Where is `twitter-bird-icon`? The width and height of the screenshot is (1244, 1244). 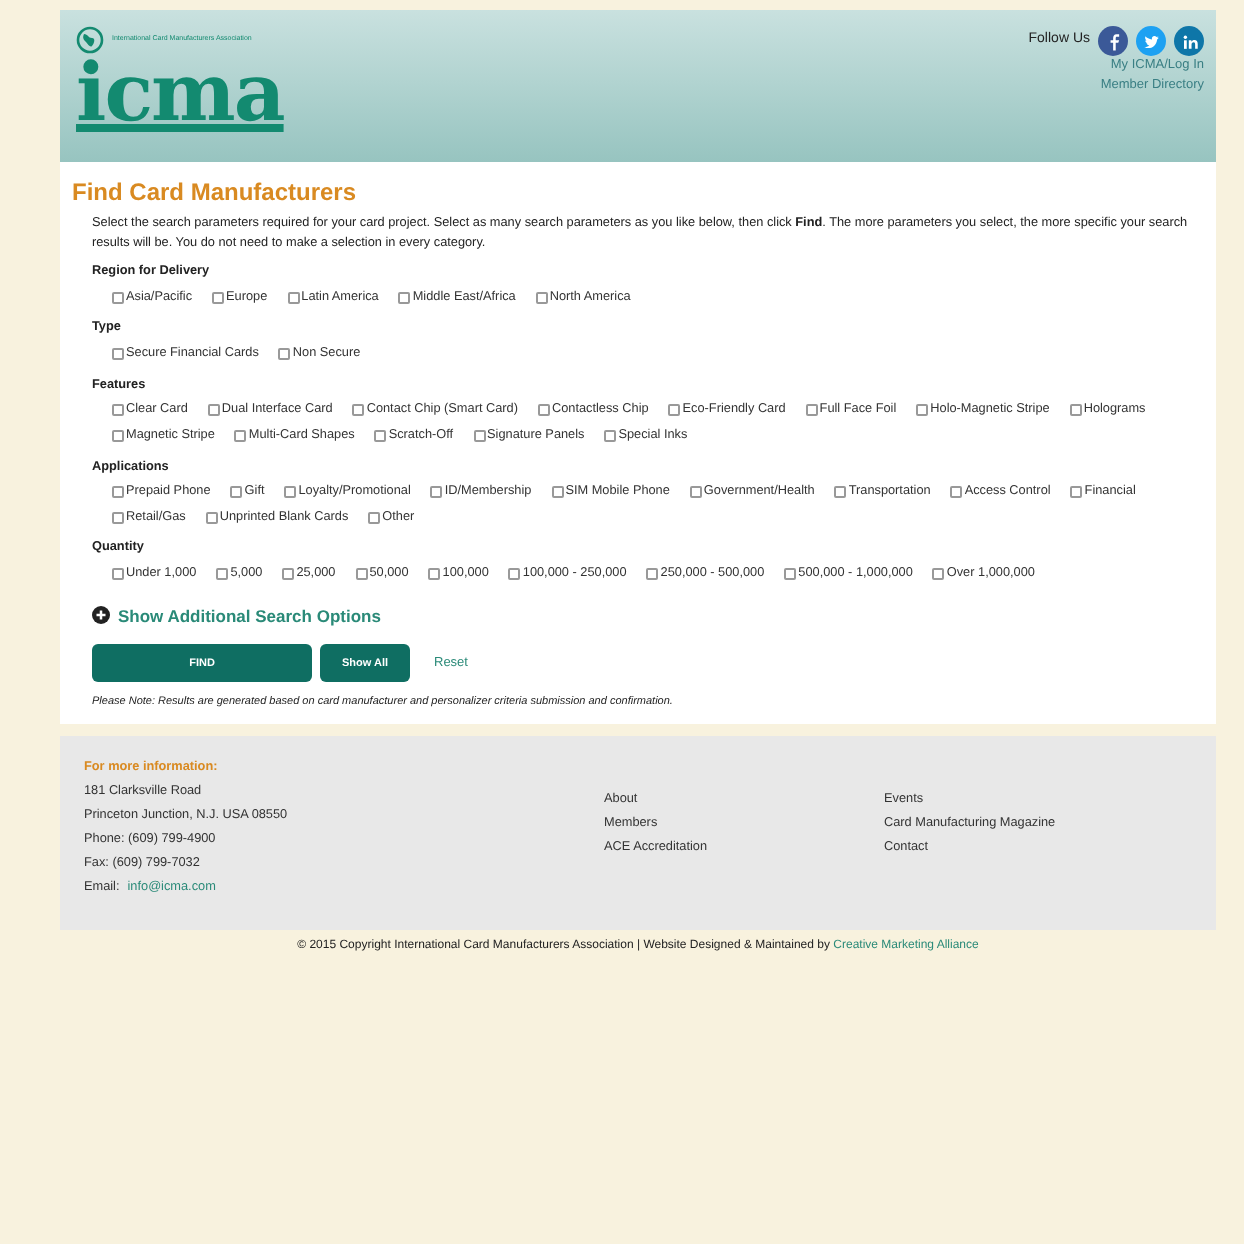
twitter-bird-icon is located at coordinates (1151, 41).